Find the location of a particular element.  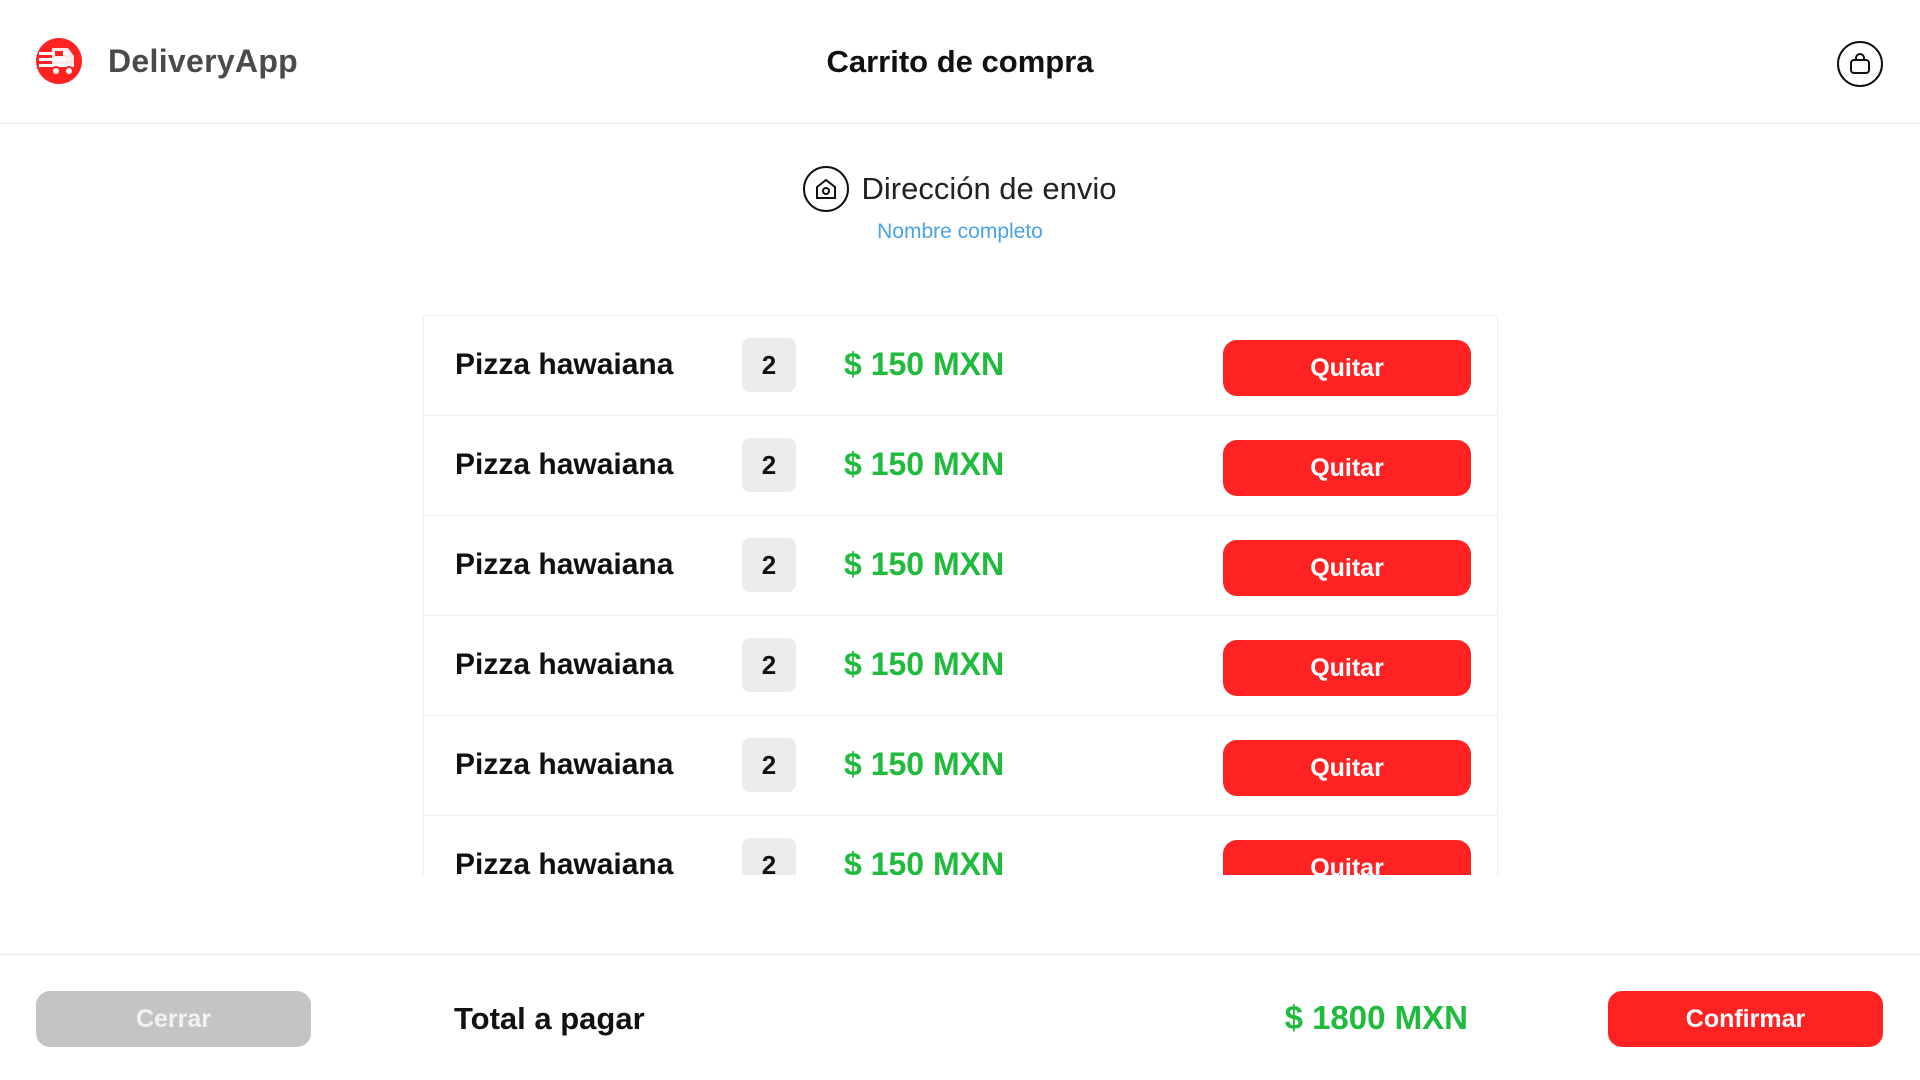

shipping-address: Dirección de envio Nombre completo is located at coordinates (960, 205).